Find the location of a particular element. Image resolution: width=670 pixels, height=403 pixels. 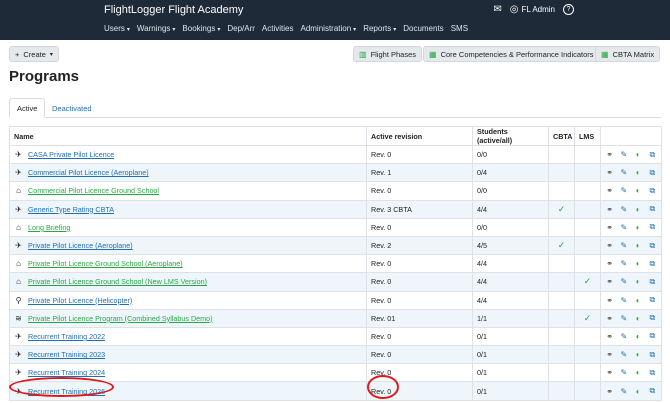

program-link: Commercial Pilot Licence Ground School is located at coordinates (93, 190).